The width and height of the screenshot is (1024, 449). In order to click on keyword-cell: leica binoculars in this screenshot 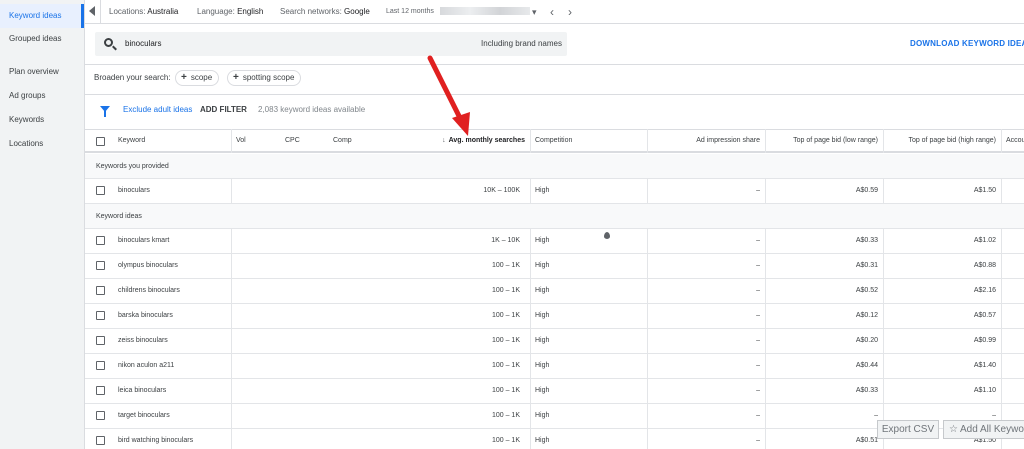, I will do `click(142, 390)`.